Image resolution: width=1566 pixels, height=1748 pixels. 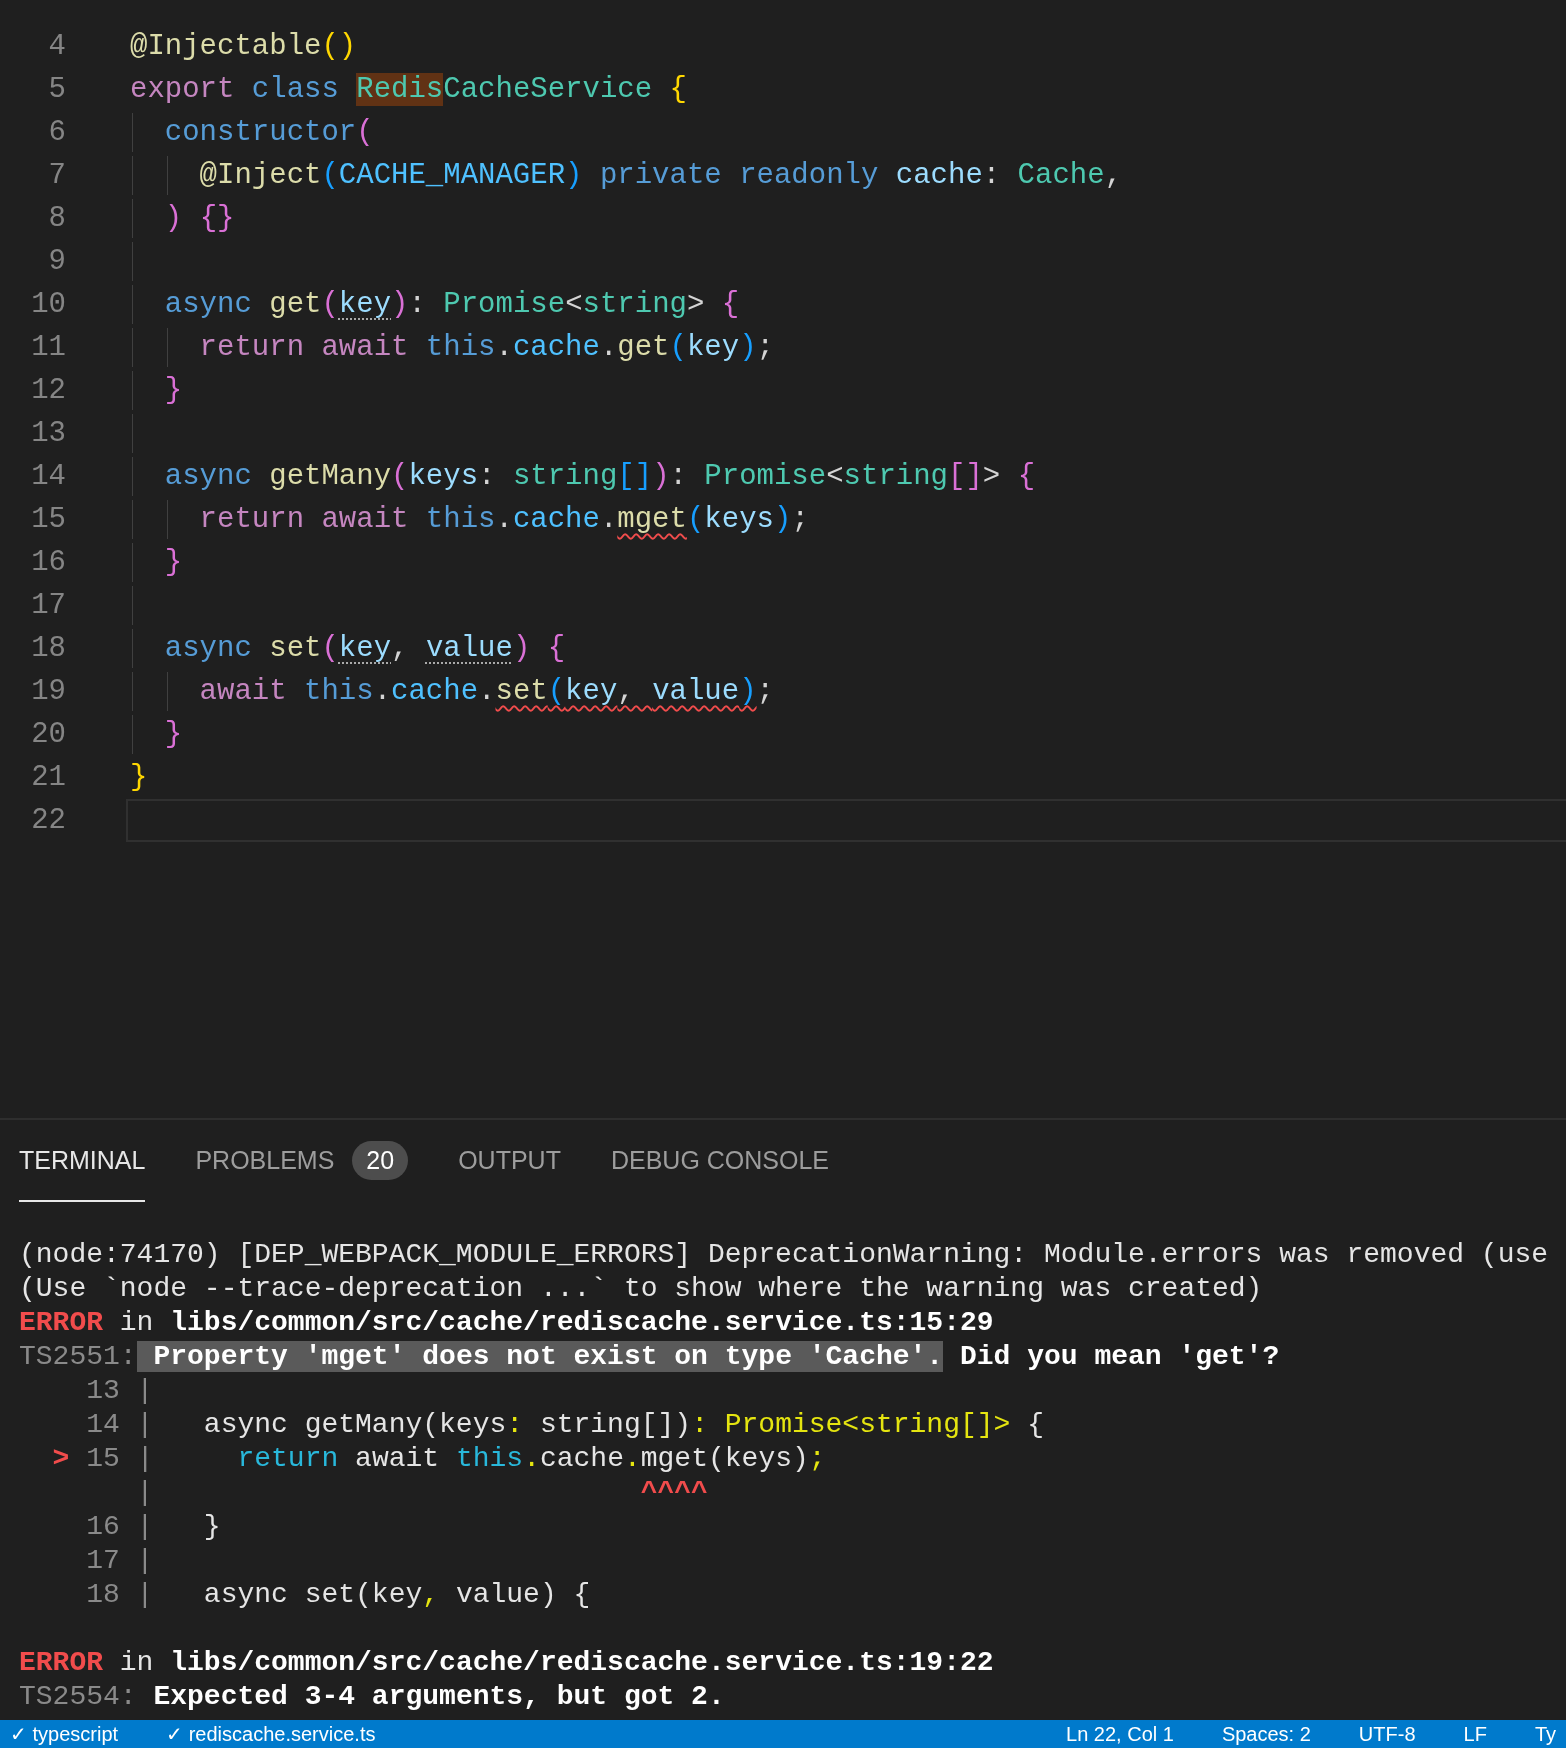 I want to click on terminal-line: > 15 | return await this.cache.mget(keys);, so click(x=439, y=1459).